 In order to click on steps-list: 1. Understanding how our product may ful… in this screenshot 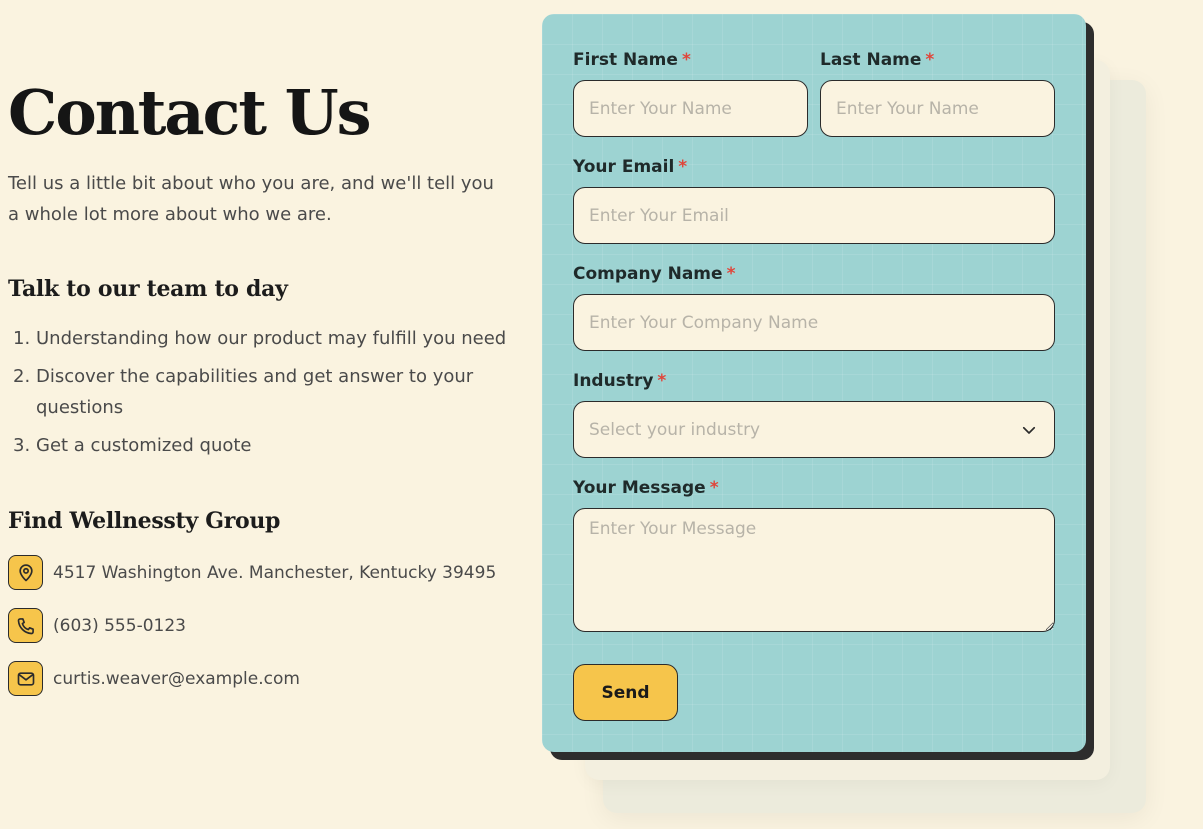, I will do `click(263, 395)`.